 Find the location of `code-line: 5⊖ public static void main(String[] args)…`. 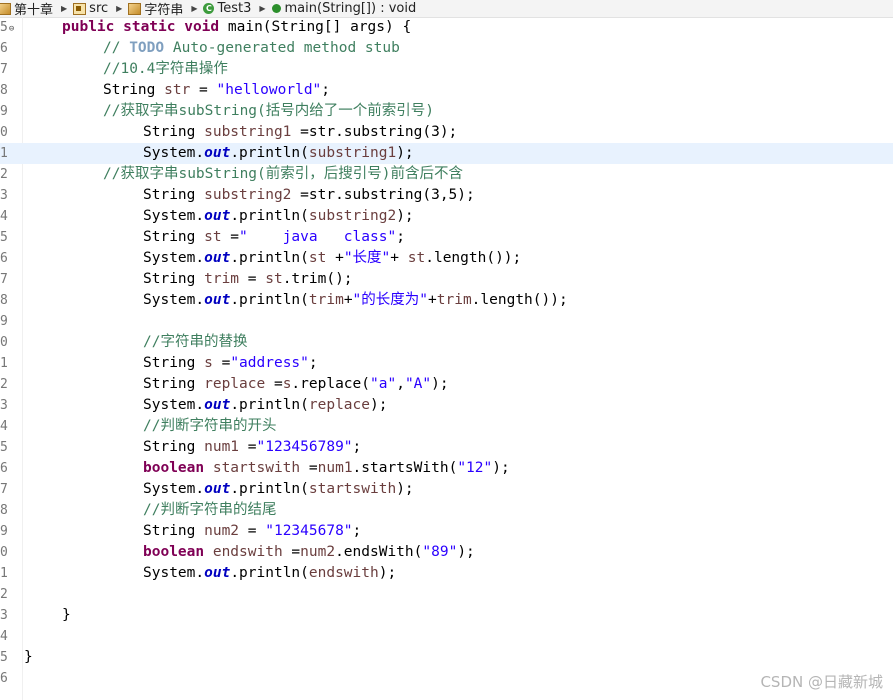

code-line: 5⊖ public static void main(String[] args)… is located at coordinates (446, 27).